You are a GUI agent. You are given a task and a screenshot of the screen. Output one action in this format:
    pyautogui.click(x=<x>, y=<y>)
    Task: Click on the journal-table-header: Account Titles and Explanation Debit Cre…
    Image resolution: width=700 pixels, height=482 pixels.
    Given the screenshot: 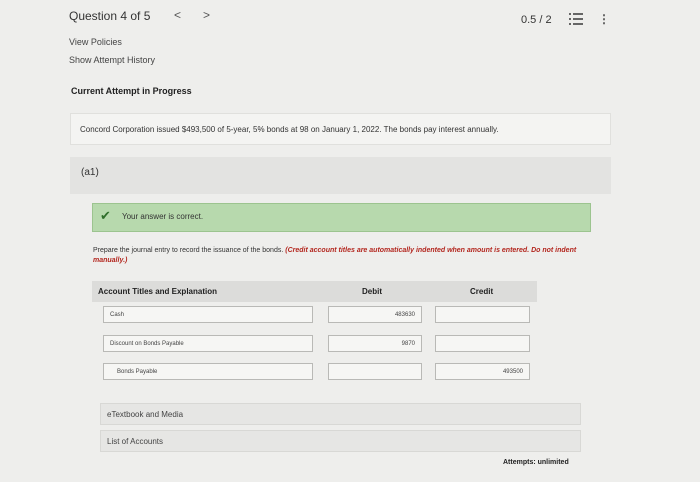 What is the action you would take?
    pyautogui.click(x=314, y=291)
    